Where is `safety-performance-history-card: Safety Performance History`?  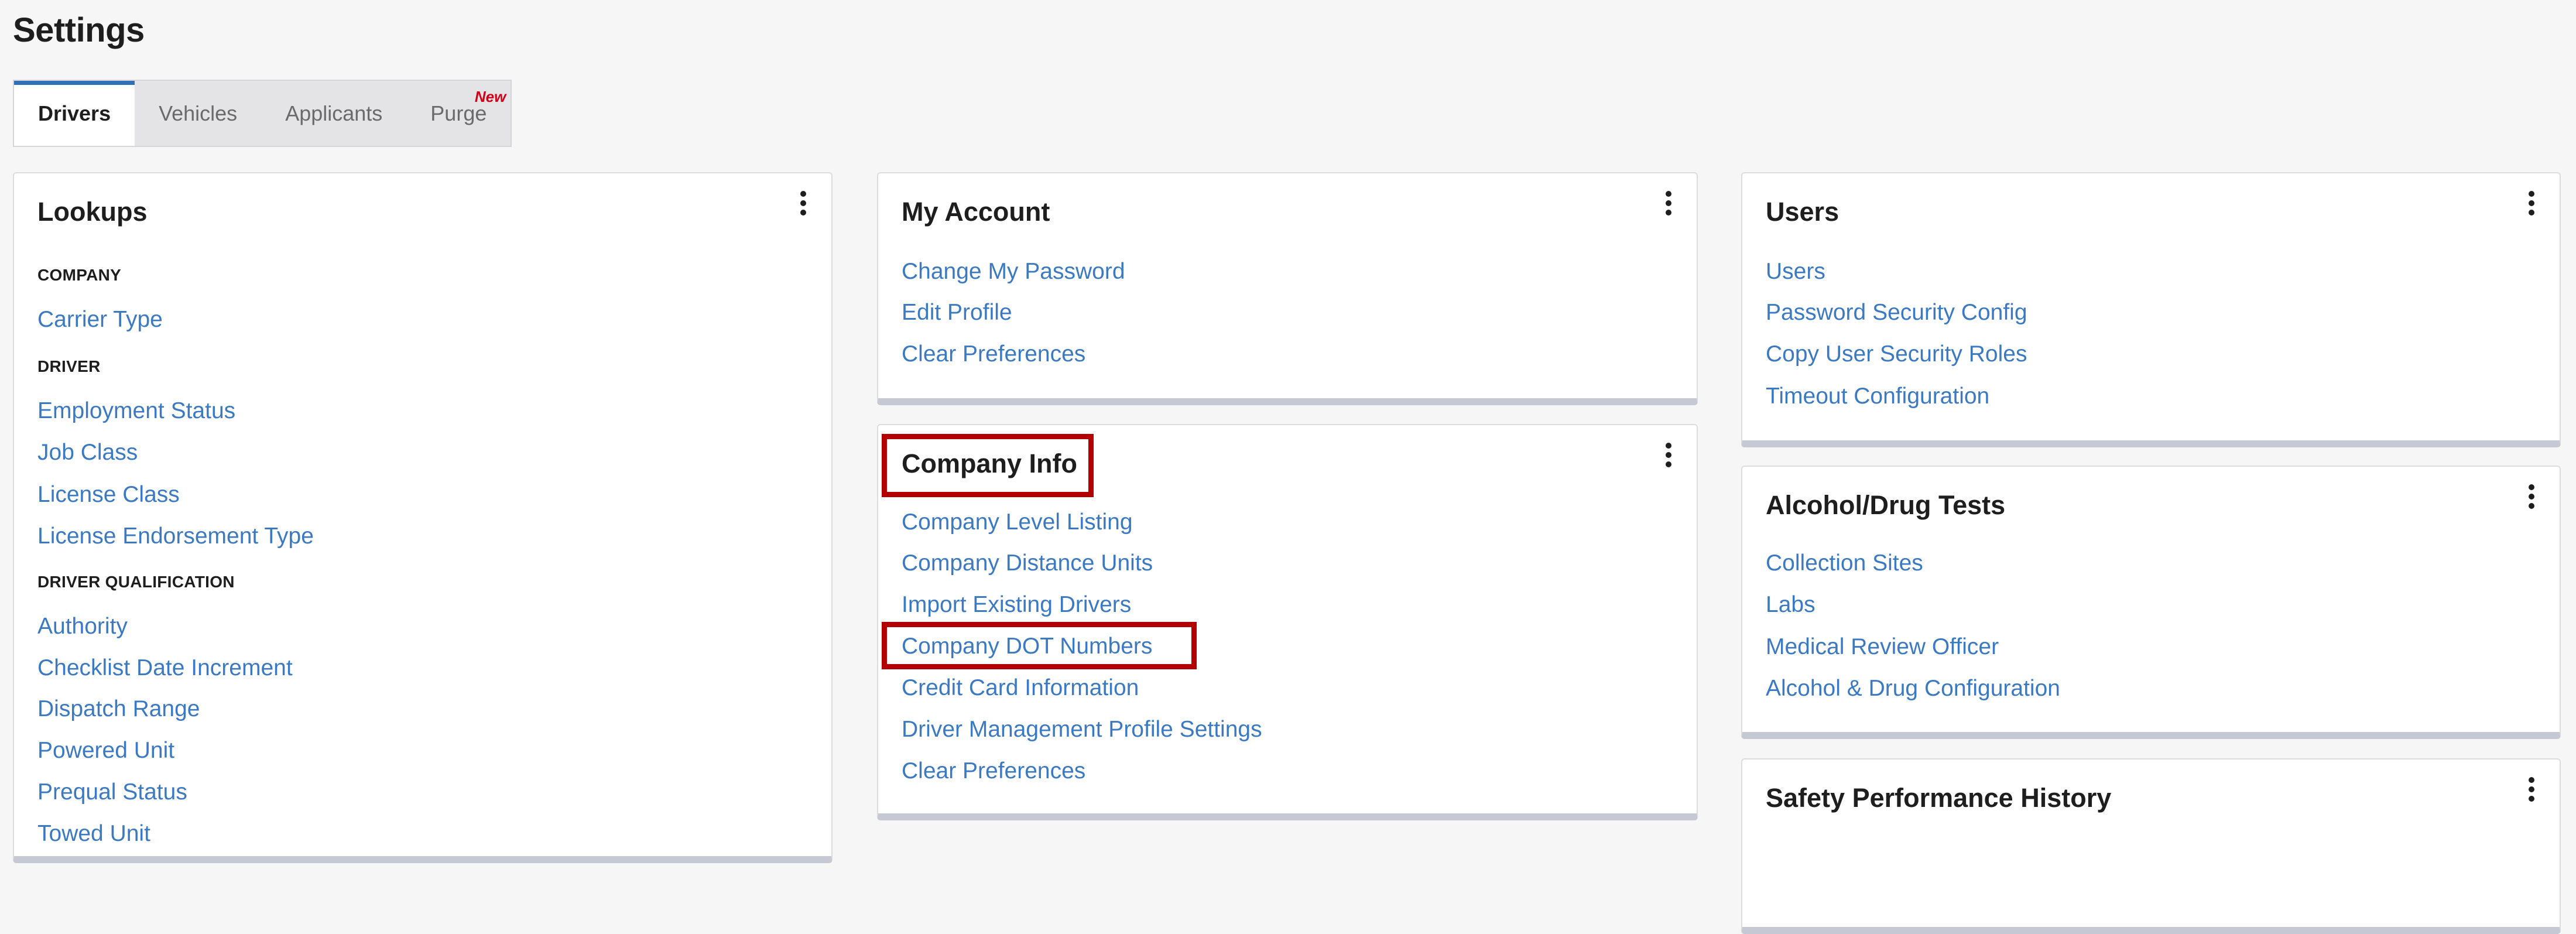 safety-performance-history-card: Safety Performance History is located at coordinates (2151, 846).